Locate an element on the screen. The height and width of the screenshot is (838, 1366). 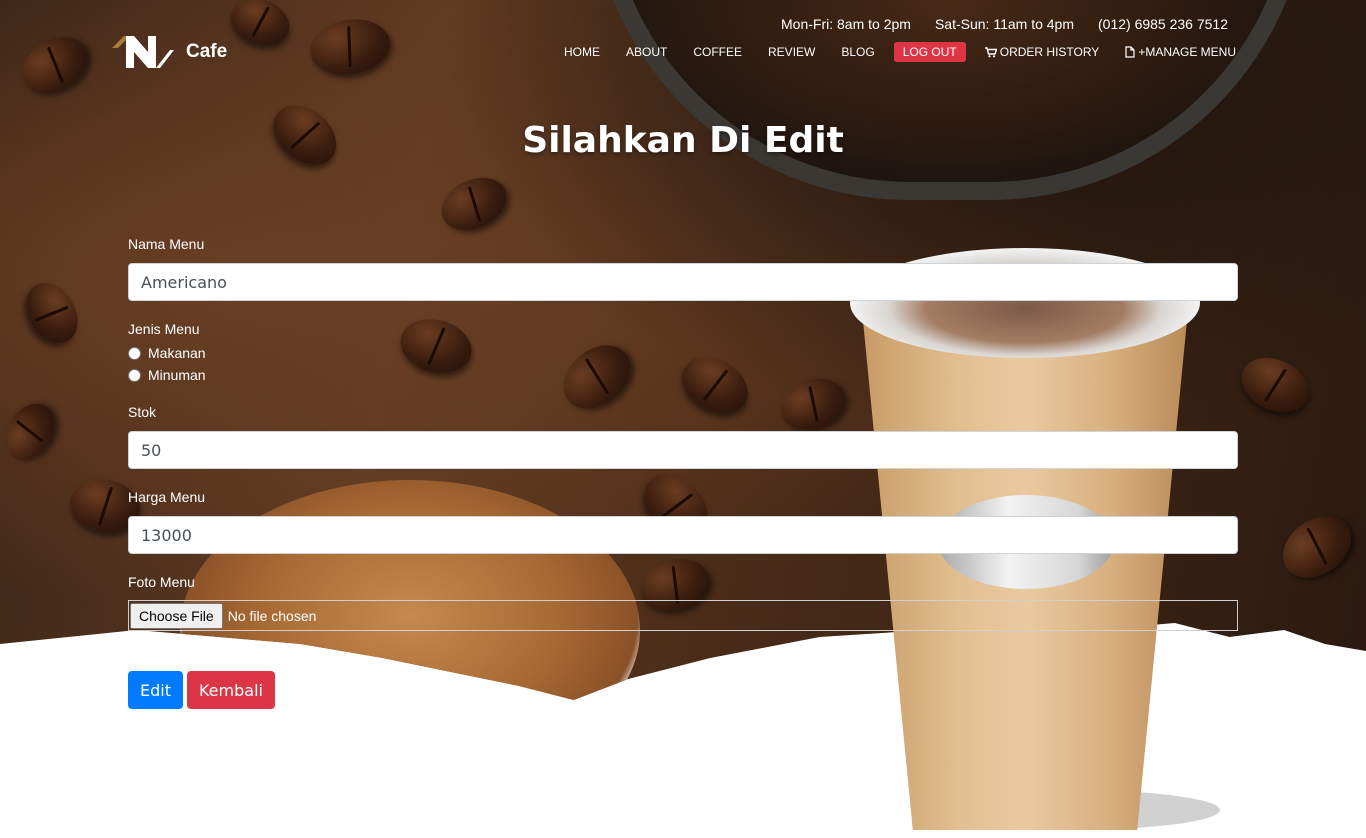
nav-order-history: ORDER HISTORY is located at coordinates (1042, 52).